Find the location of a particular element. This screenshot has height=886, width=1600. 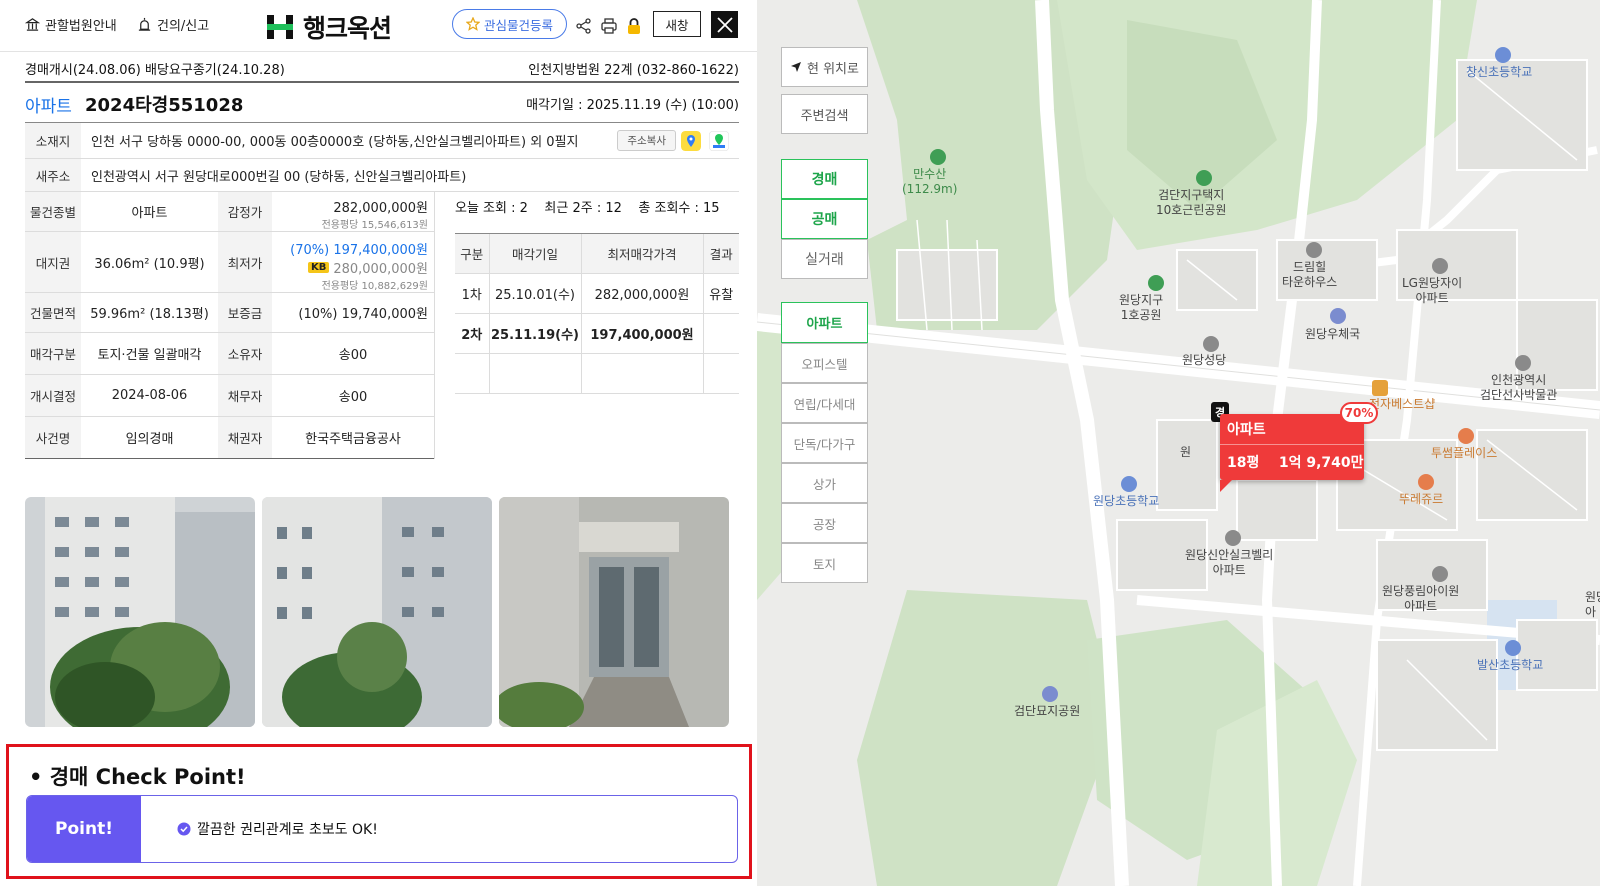

share-icon is located at coordinates (584, 26).